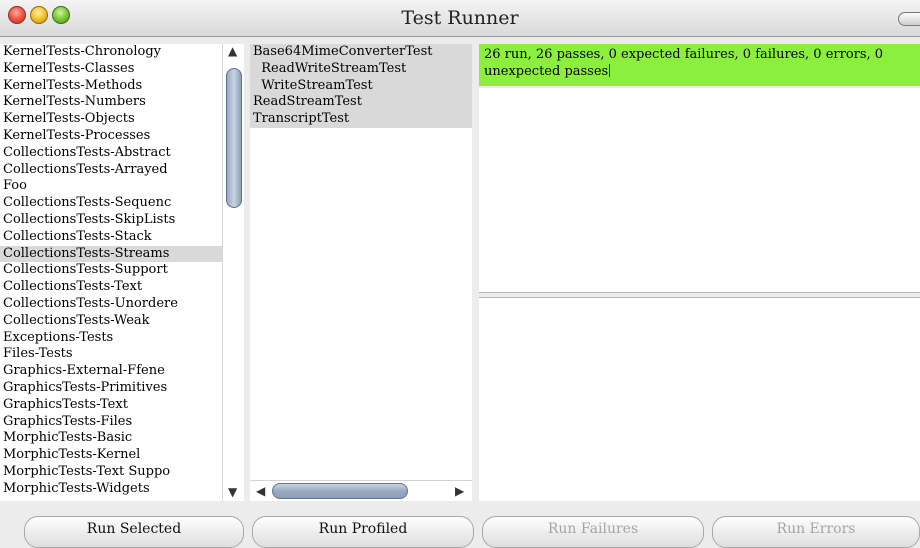 The width and height of the screenshot is (920, 548). I want to click on category-list-item: CollectionsTests-Streams, so click(111, 254).